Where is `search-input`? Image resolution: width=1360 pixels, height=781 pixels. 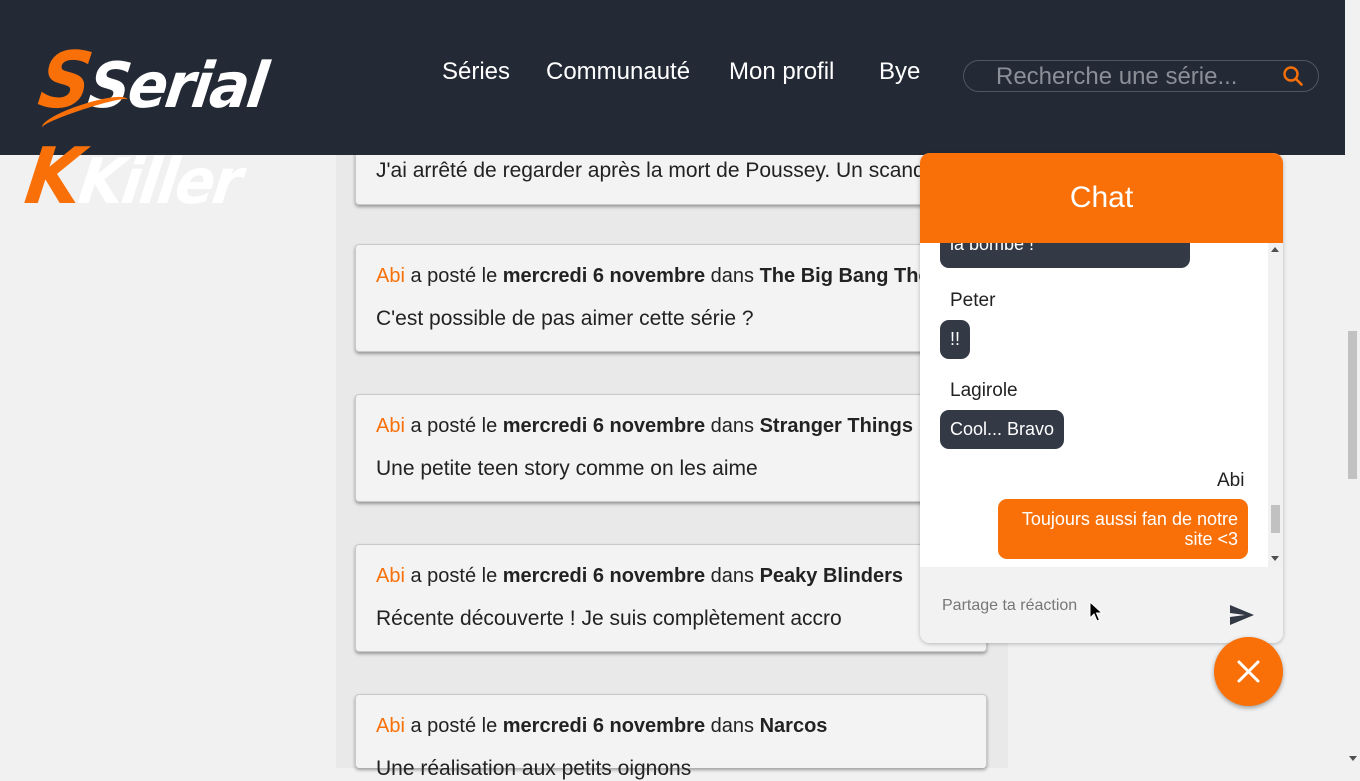 search-input is located at coordinates (1136, 77).